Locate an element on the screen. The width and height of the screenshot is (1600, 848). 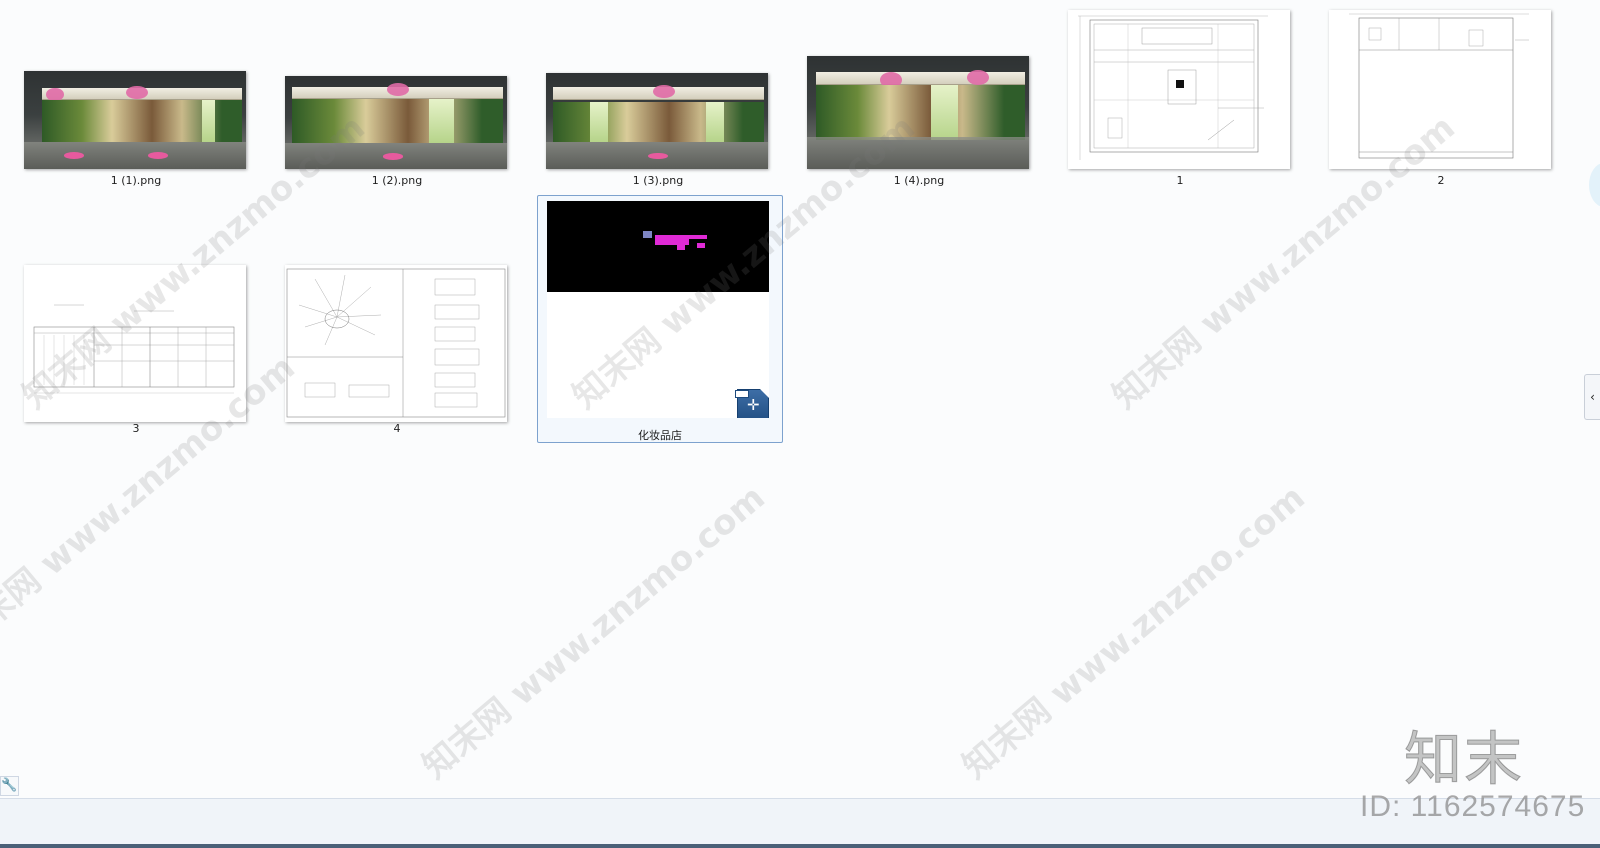
file-item: 4 is located at coordinates (397, 314).